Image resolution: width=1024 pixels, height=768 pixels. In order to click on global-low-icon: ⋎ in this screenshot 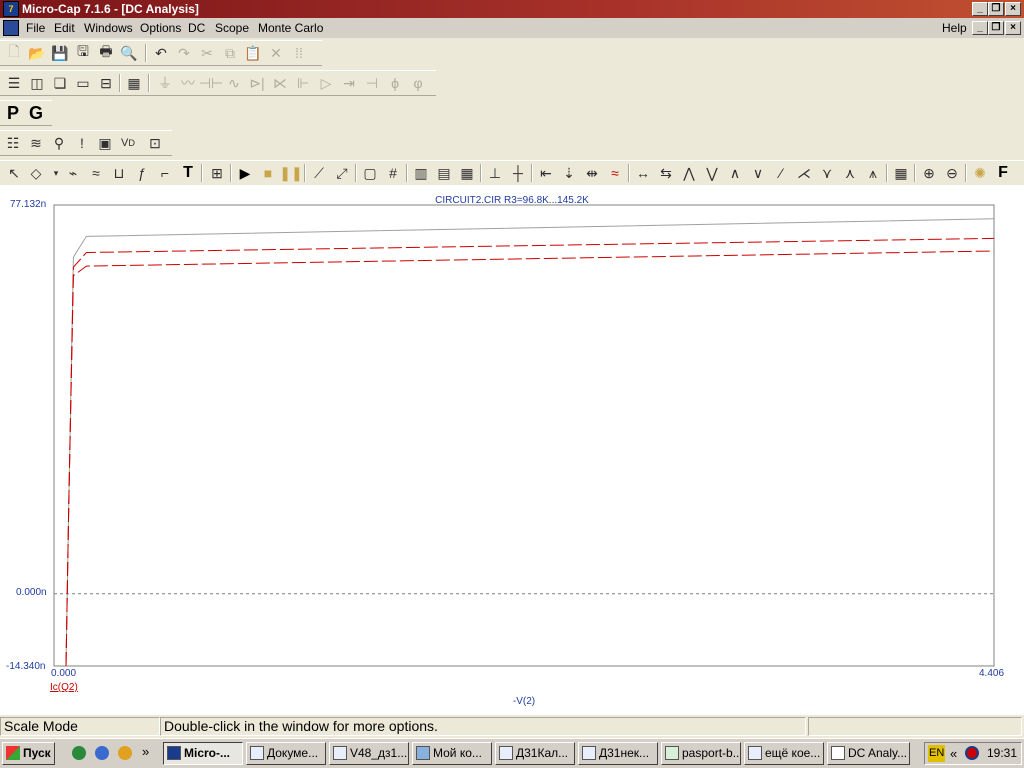, I will do `click(827, 173)`.